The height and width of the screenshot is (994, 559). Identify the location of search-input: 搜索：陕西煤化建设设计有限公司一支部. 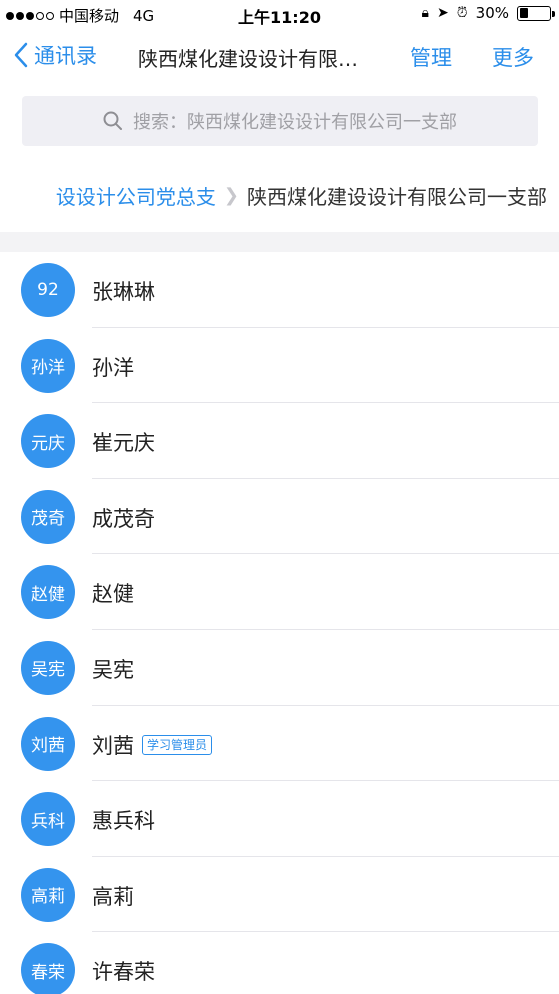
(280, 121).